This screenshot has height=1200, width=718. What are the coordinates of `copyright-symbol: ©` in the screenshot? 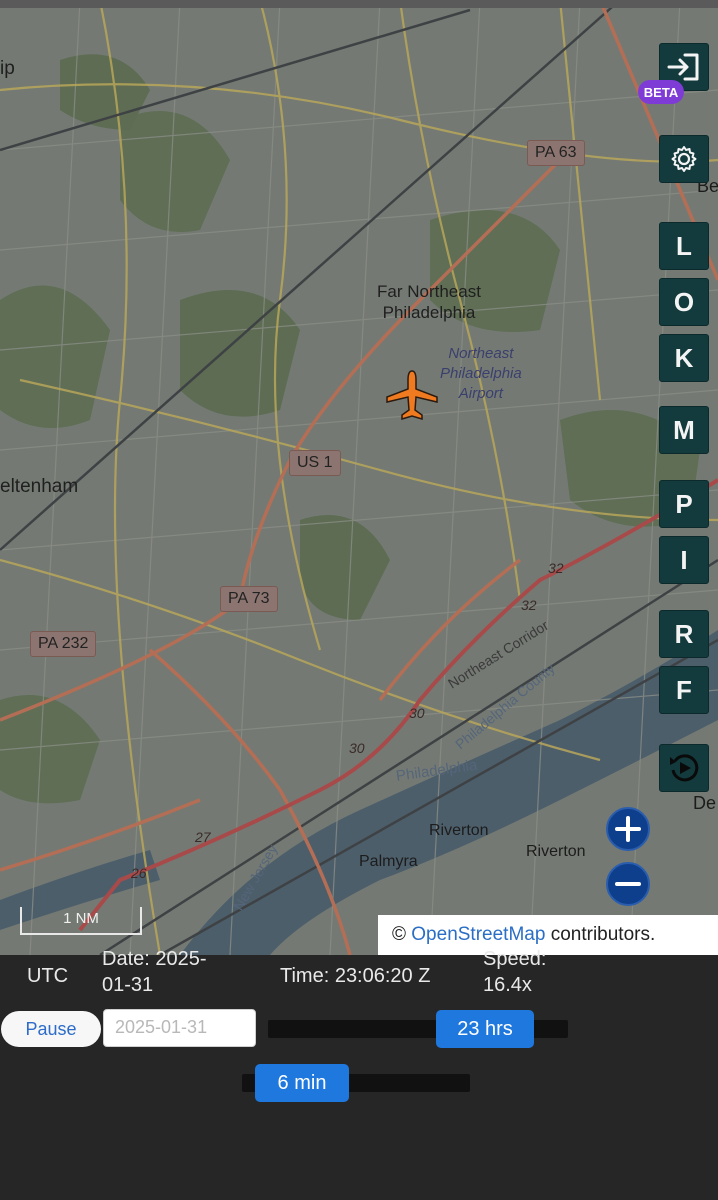 It's located at (399, 934).